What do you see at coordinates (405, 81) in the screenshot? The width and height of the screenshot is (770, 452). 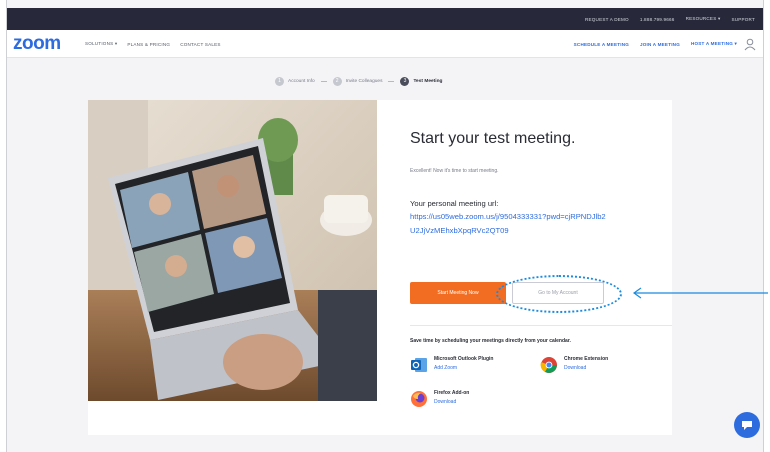 I see `step-3-number: 3` at bounding box center [405, 81].